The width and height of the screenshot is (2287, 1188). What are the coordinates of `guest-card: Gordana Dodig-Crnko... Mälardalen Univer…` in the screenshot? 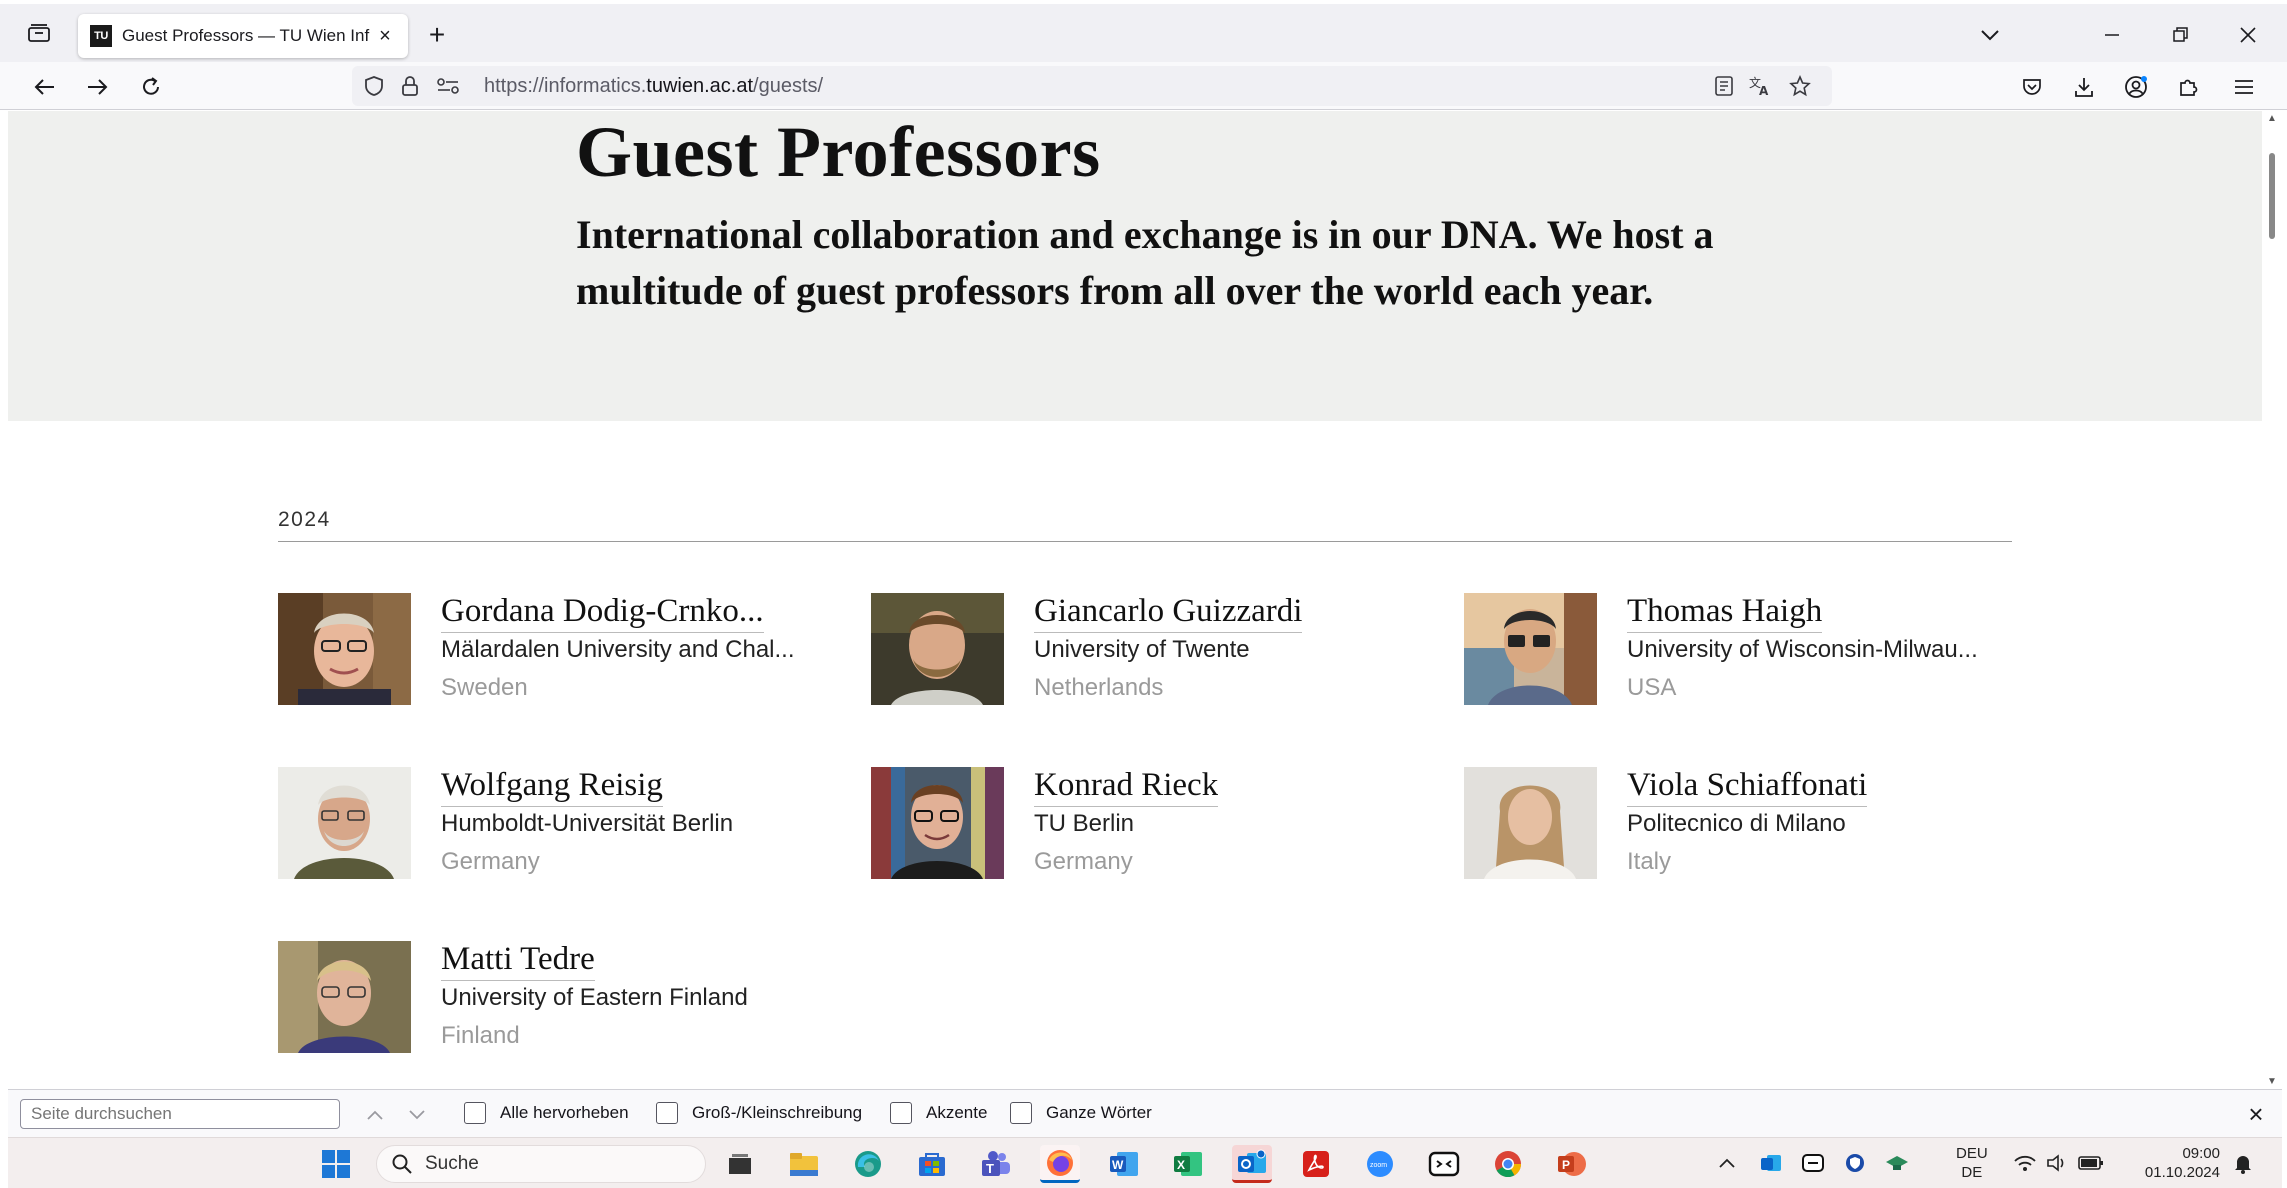 It's located at (558, 650).